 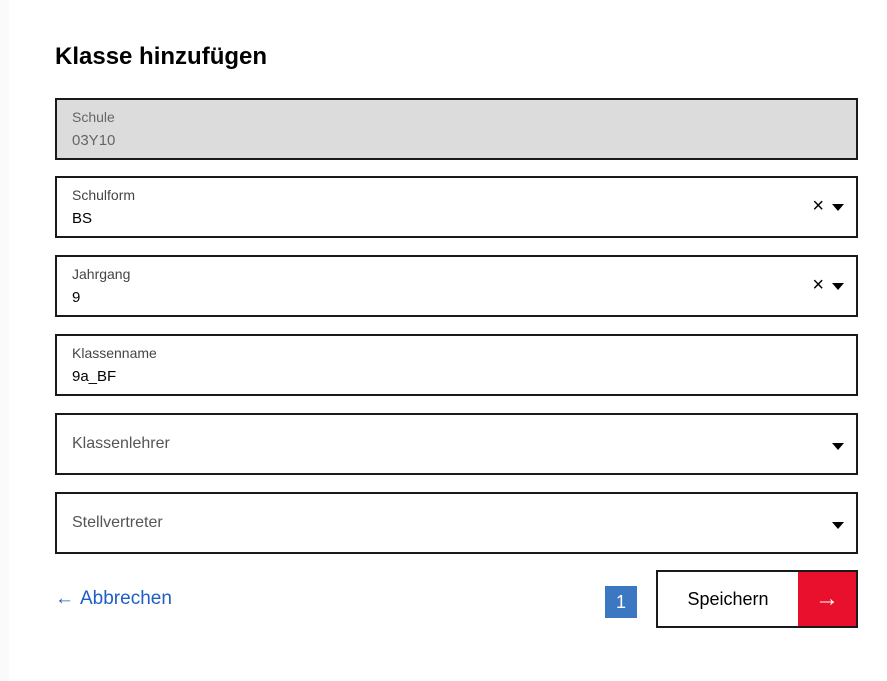 I want to click on school-form-select: Schulform BS ×, so click(x=456, y=207).